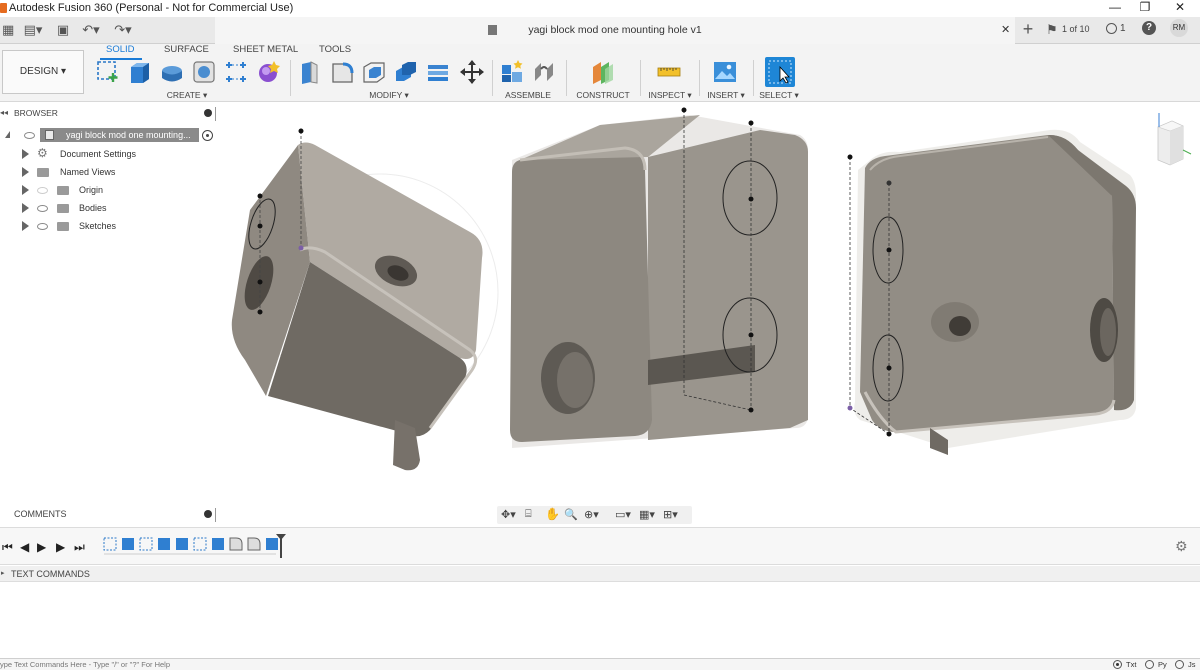 This screenshot has height=670, width=1200. What do you see at coordinates (726, 95) in the screenshot?
I see `insert-group-label: INSERT ▾` at bounding box center [726, 95].